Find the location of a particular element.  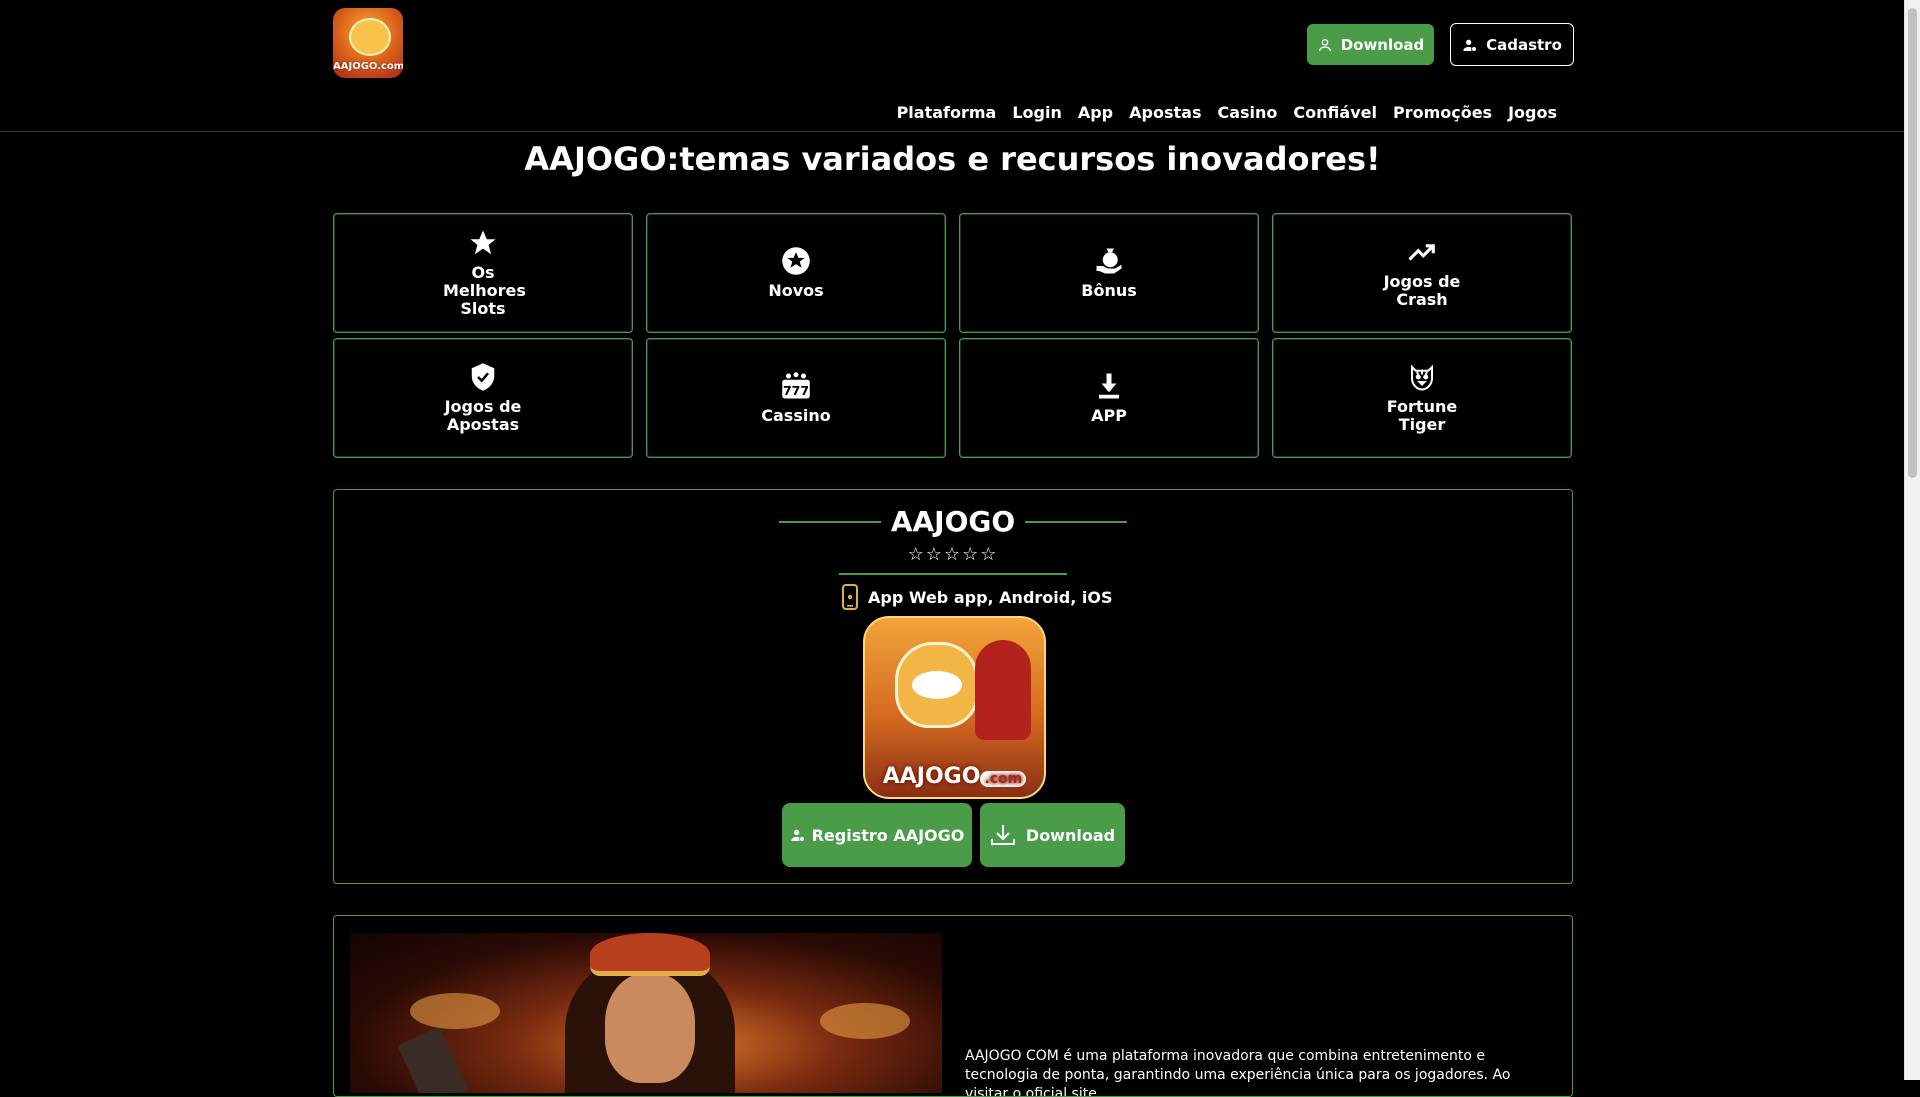

site-logo: AAJOGO.com is located at coordinates (368, 43).